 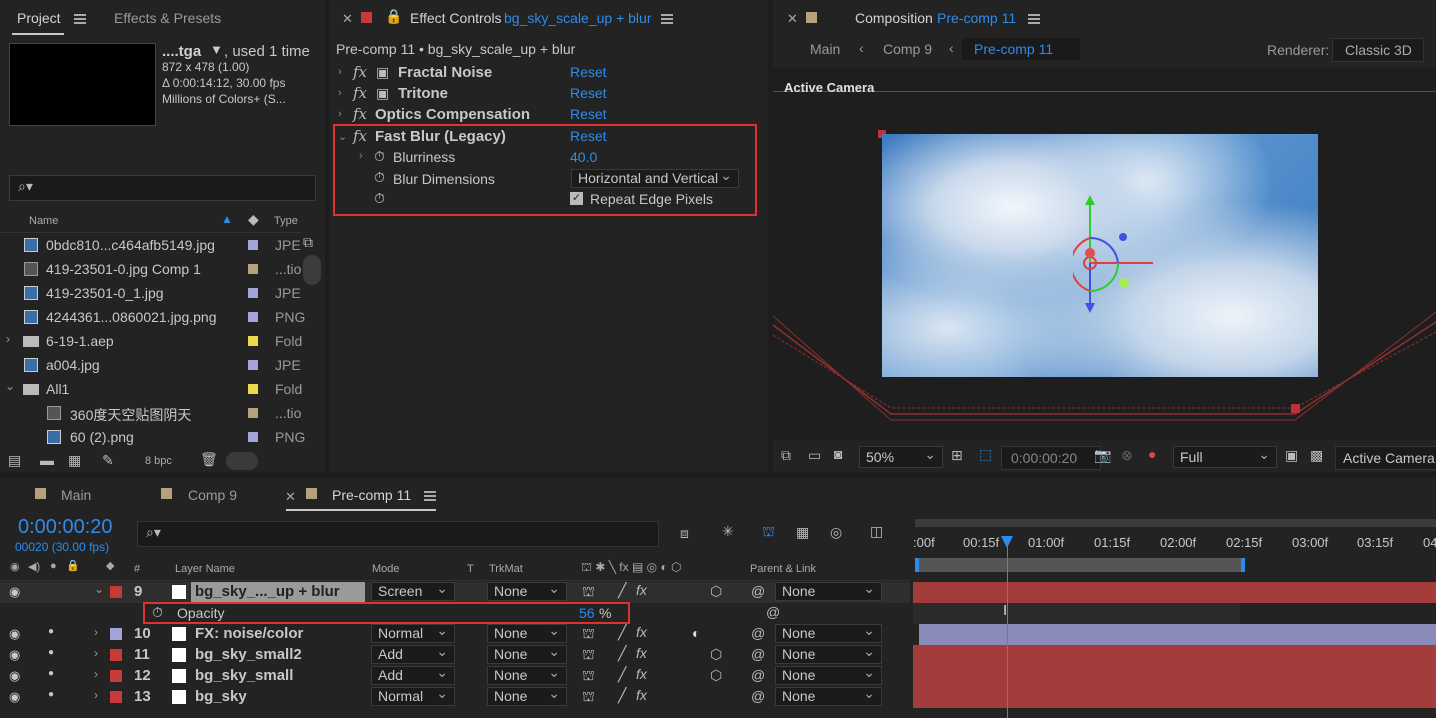 I want to click on tab-main: Main, so click(x=76, y=495).